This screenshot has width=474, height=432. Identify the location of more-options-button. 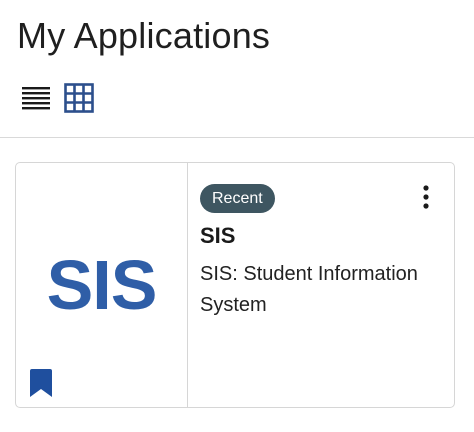
(426, 197).